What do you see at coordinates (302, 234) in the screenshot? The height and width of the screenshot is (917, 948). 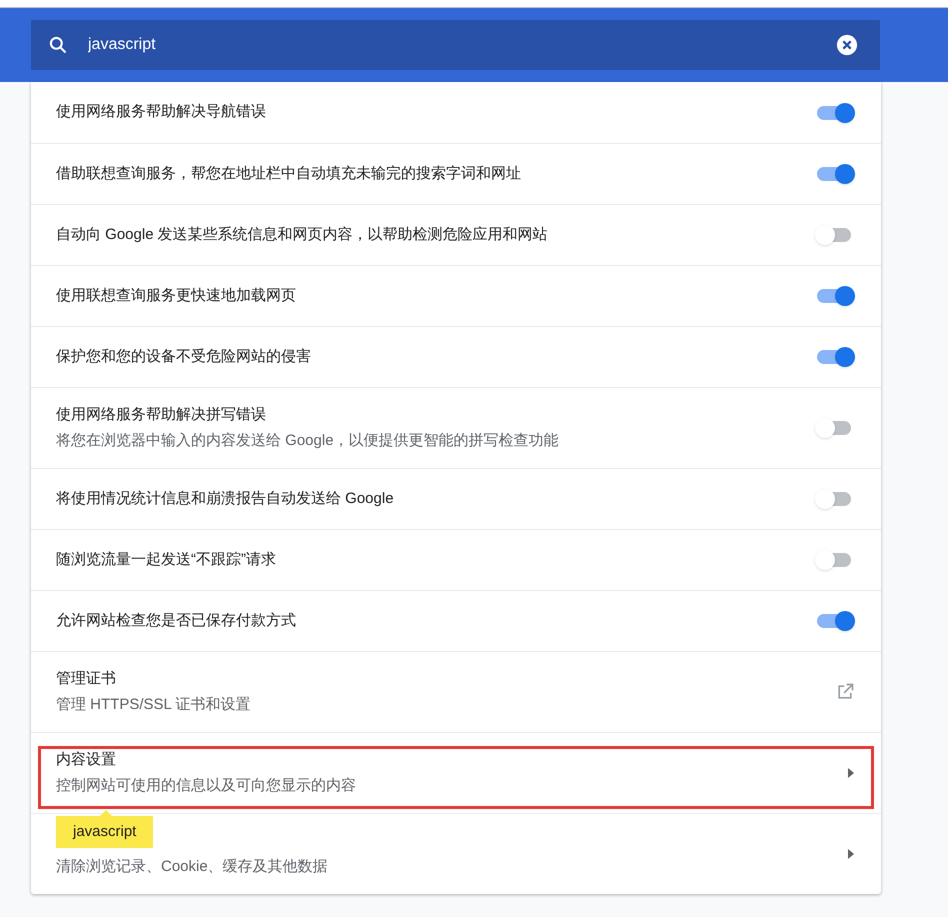 I see `setting-title: 自动向 Google 发送某些系统信息和网页内容，以帮助检测危险应用和网站` at bounding box center [302, 234].